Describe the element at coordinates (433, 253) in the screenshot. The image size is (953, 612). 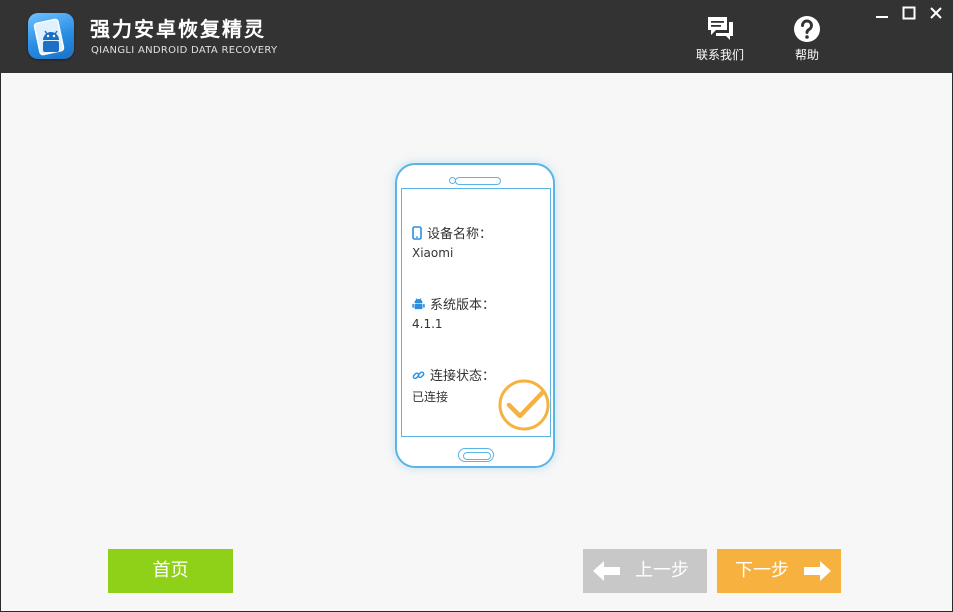
I see `device-name-value: Xiaomi` at that location.